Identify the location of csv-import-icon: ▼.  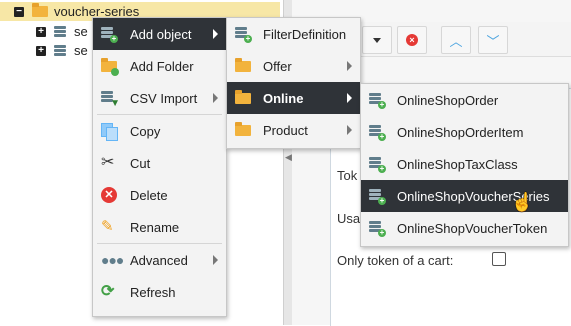
(110, 99).